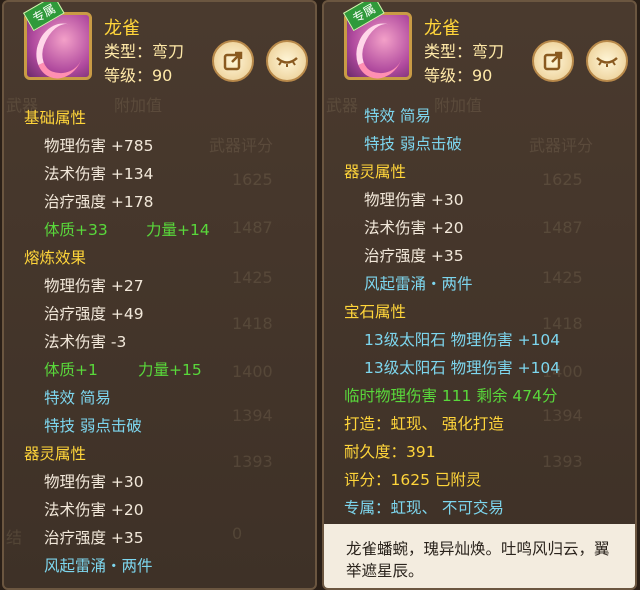 The width and height of the screenshot is (640, 590). What do you see at coordinates (413, 480) in the screenshot?
I see `item-score: 评分：1625 已附灵` at bounding box center [413, 480].